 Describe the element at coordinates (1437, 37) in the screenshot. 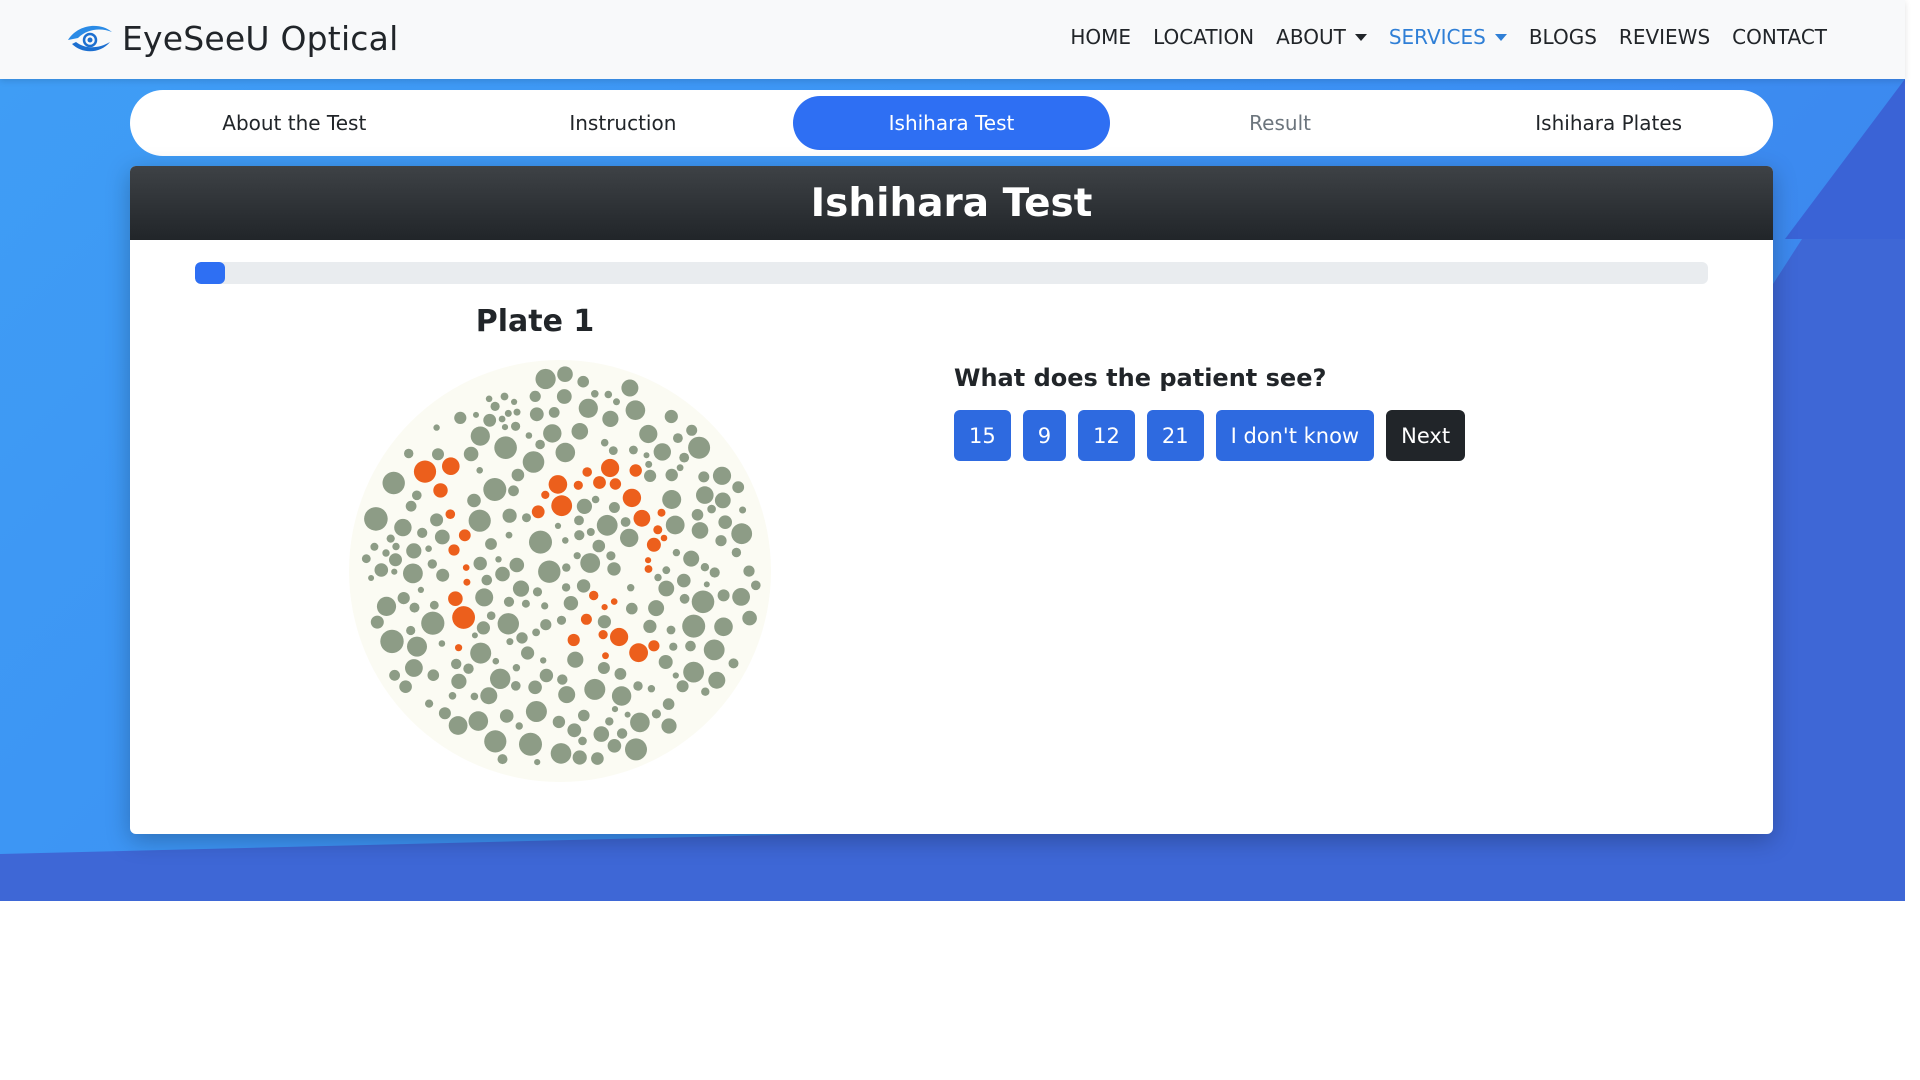

I see `nav-services-label: SERVICES` at that location.